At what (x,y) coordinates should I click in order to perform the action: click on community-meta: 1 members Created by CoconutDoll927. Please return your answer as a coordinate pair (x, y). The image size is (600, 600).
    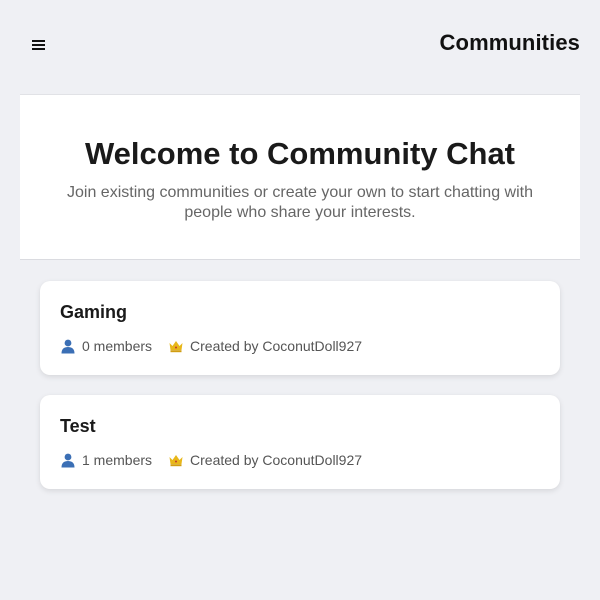
    Looking at the image, I should click on (300, 460).